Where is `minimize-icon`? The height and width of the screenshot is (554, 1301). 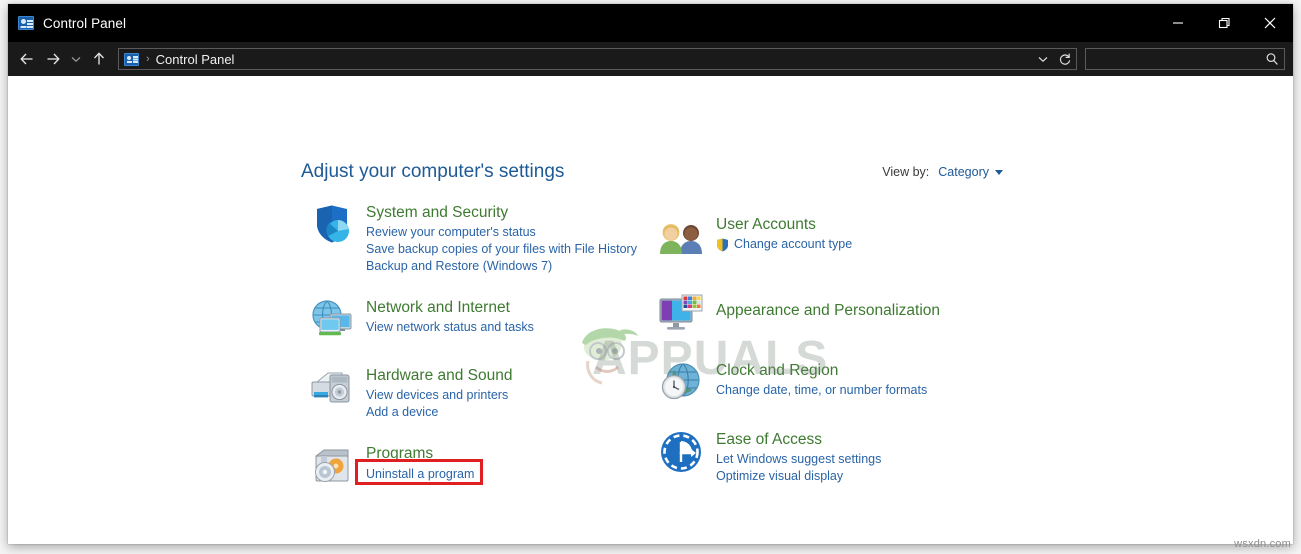 minimize-icon is located at coordinates (1178, 23).